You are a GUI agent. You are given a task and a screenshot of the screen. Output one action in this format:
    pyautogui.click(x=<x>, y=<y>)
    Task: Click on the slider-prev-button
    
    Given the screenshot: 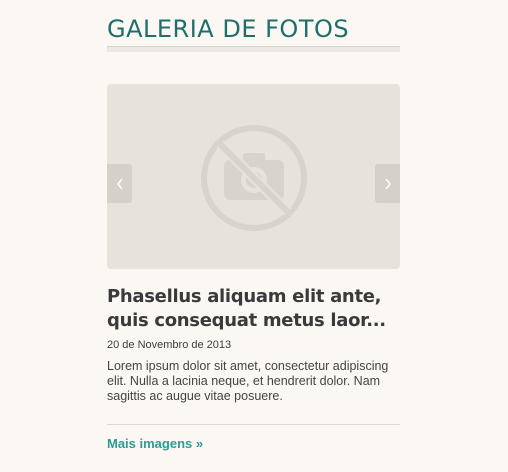 What is the action you would take?
    pyautogui.click(x=119, y=183)
    